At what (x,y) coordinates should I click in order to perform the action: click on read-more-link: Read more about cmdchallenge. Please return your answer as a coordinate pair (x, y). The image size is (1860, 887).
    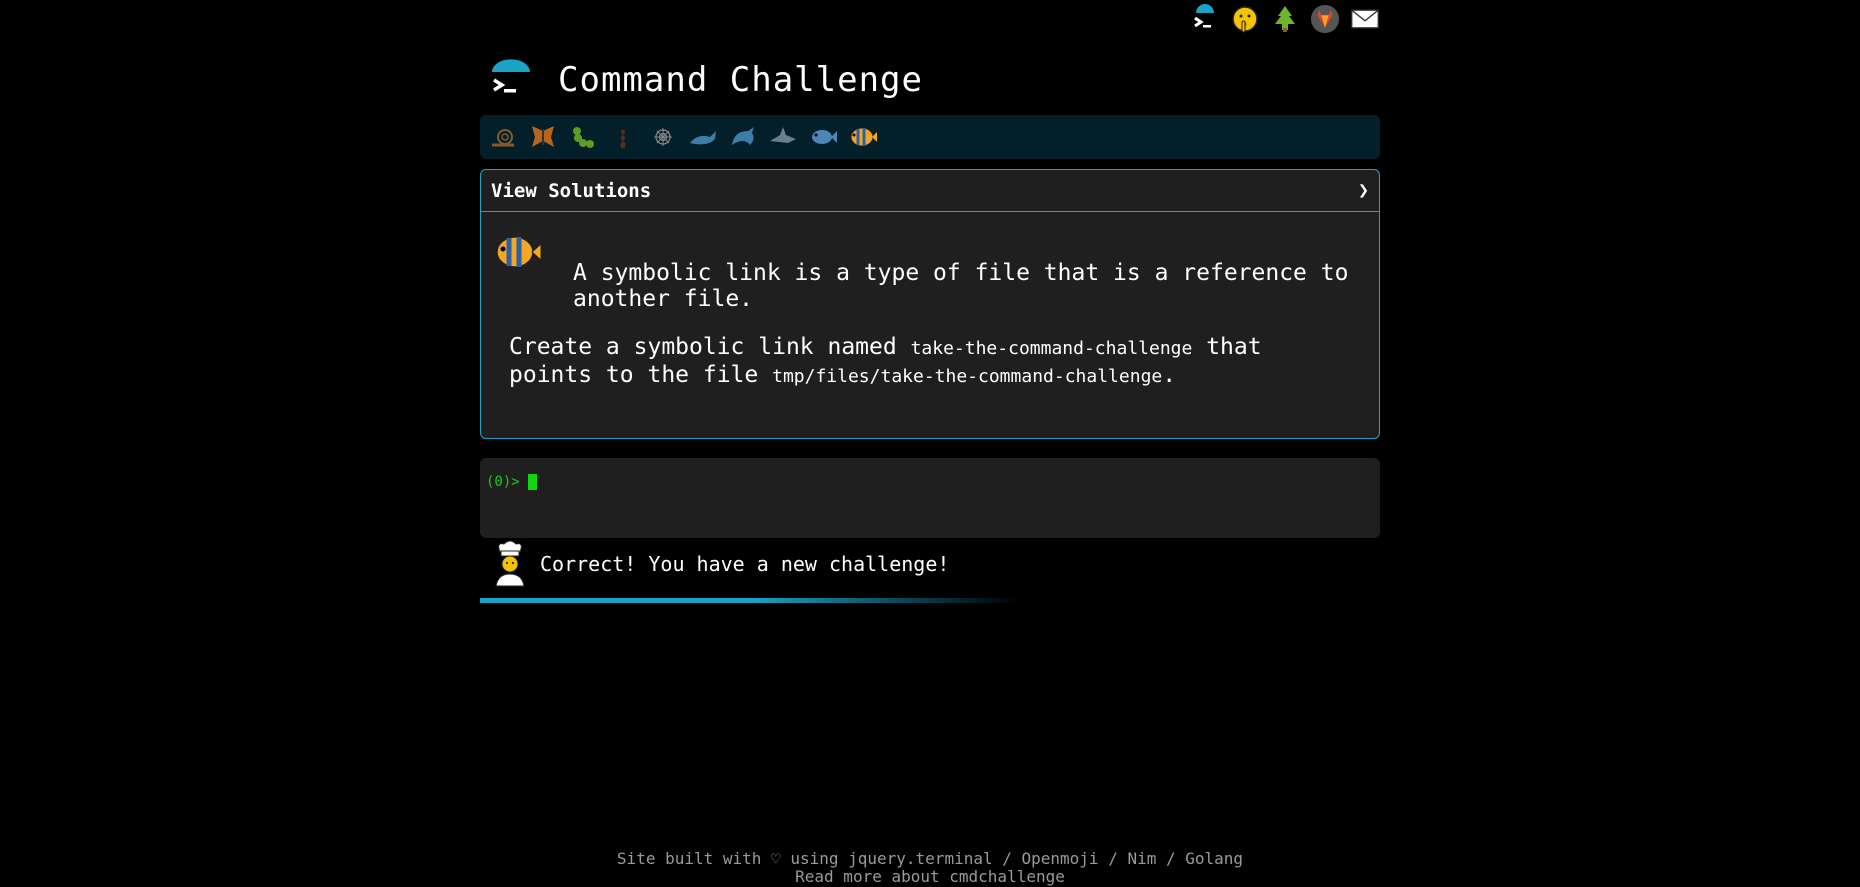
    Looking at the image, I should click on (930, 876).